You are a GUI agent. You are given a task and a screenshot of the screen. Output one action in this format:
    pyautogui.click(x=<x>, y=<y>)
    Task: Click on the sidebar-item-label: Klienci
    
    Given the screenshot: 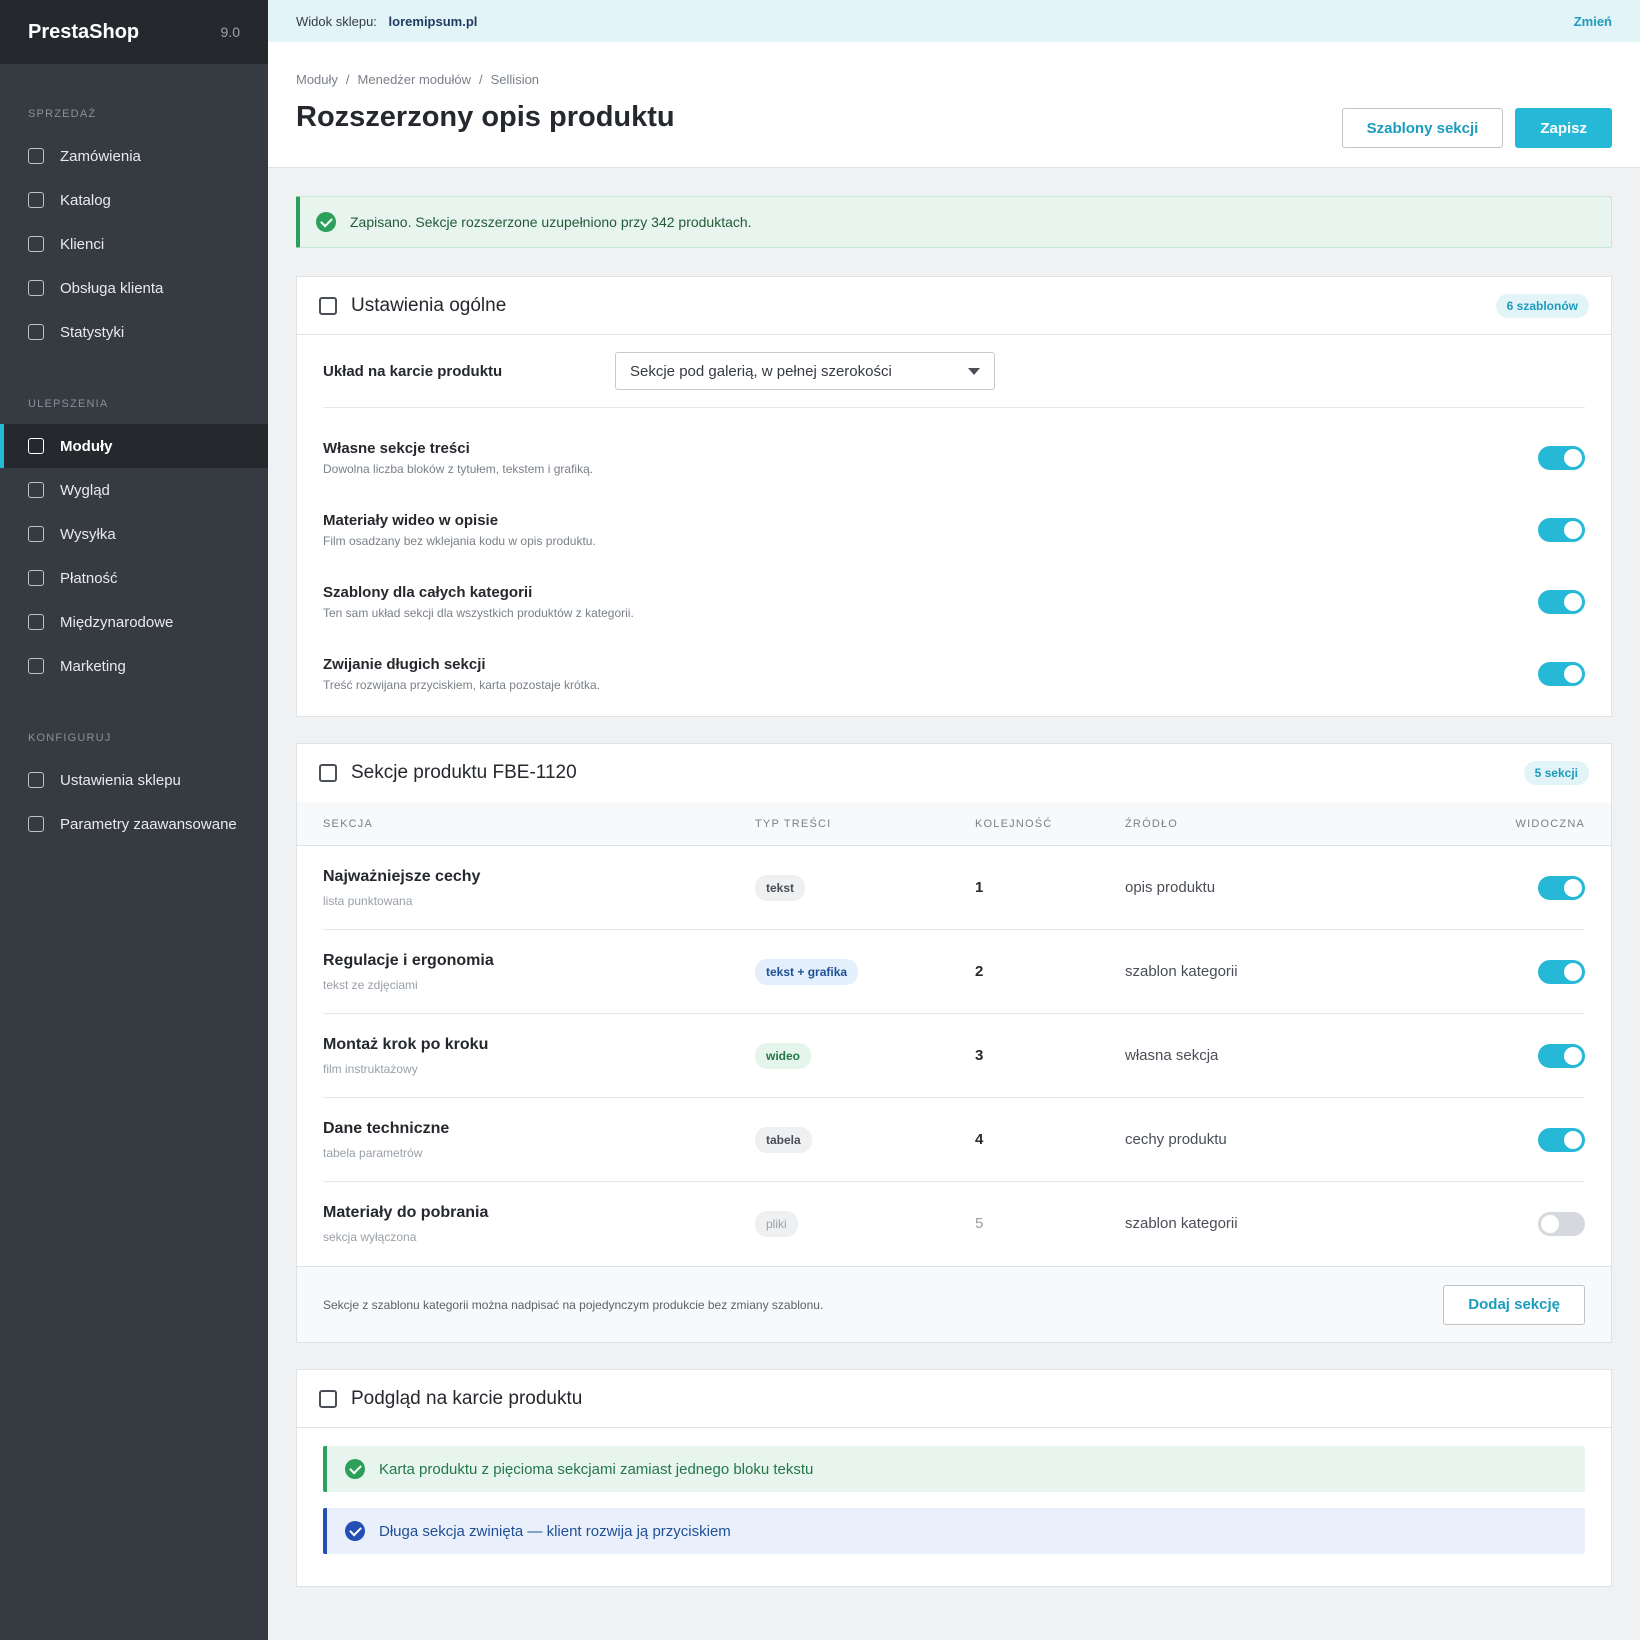 What is the action you would take?
    pyautogui.click(x=82, y=244)
    